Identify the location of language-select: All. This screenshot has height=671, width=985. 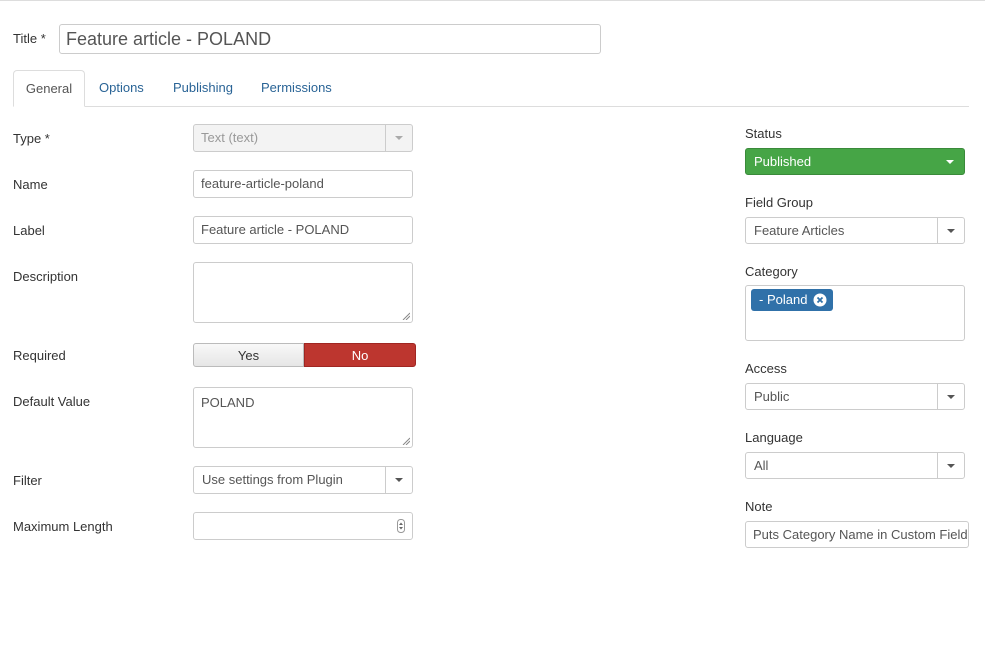
(855, 465).